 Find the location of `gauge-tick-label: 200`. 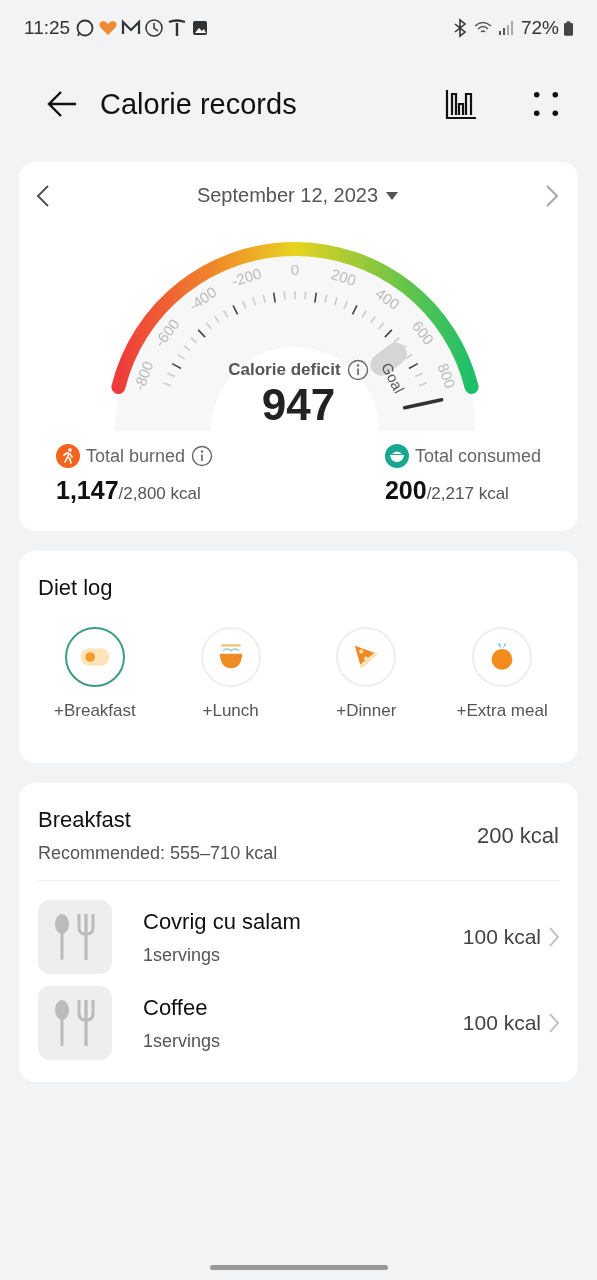

gauge-tick-label: 200 is located at coordinates (344, 277).